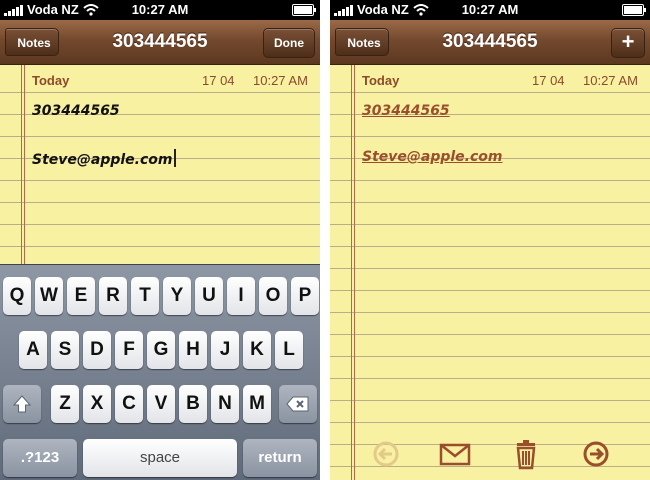 This screenshot has height=480, width=650. Describe the element at coordinates (33, 350) in the screenshot. I see `key-a: A` at that location.